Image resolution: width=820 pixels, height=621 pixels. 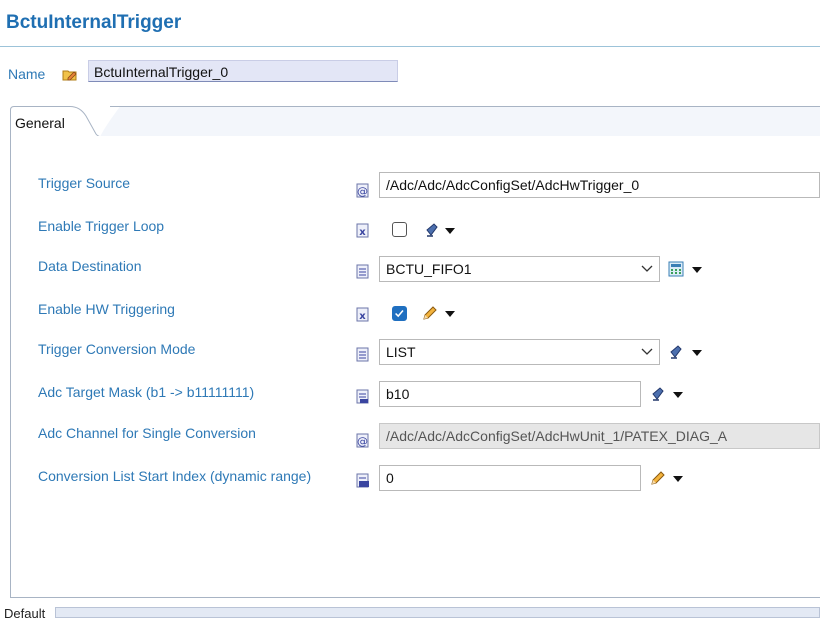 What do you see at coordinates (429, 269) in the screenshot?
I see `data-destination-value: BCTU_FIFO1` at bounding box center [429, 269].